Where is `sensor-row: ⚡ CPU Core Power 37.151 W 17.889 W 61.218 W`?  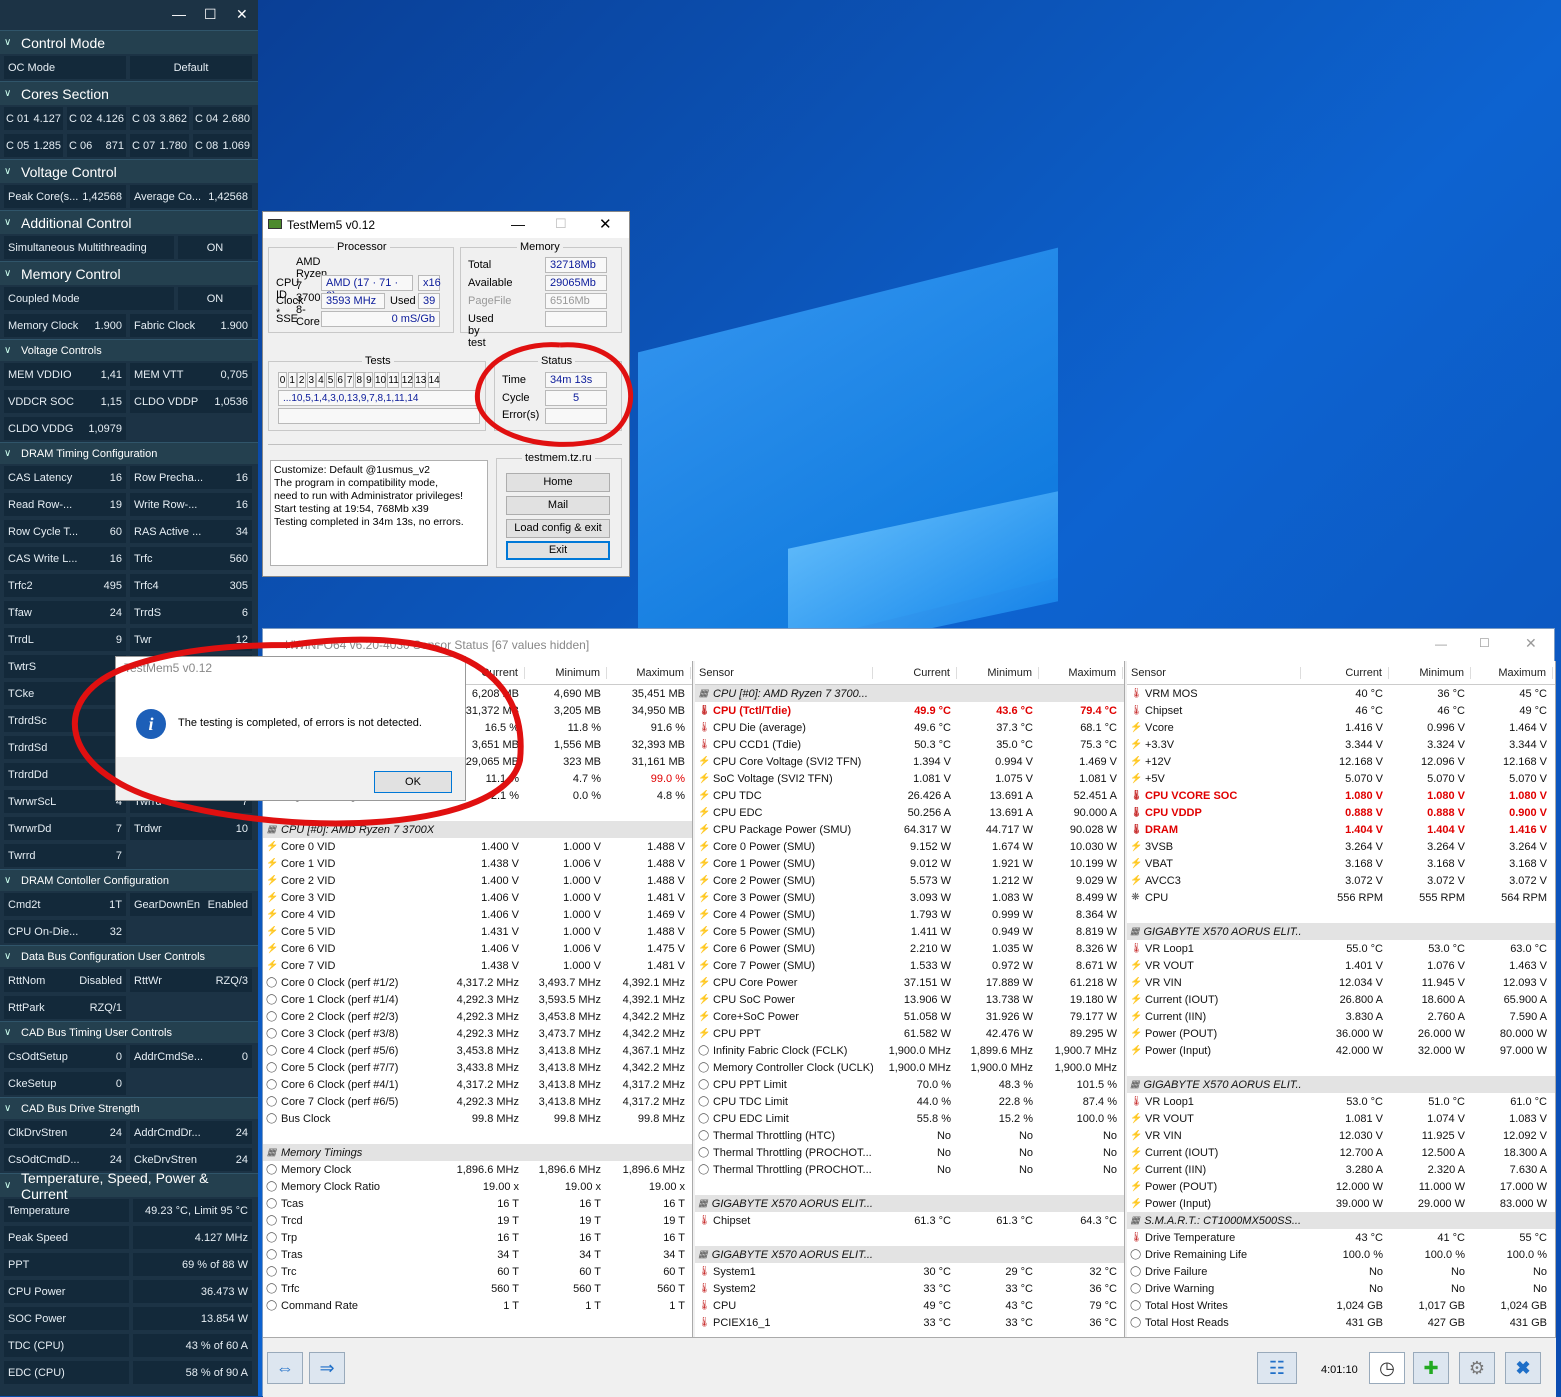
sensor-row: ⚡ CPU Core Power 37.151 W 17.889 W 61.218 W is located at coordinates (909, 982).